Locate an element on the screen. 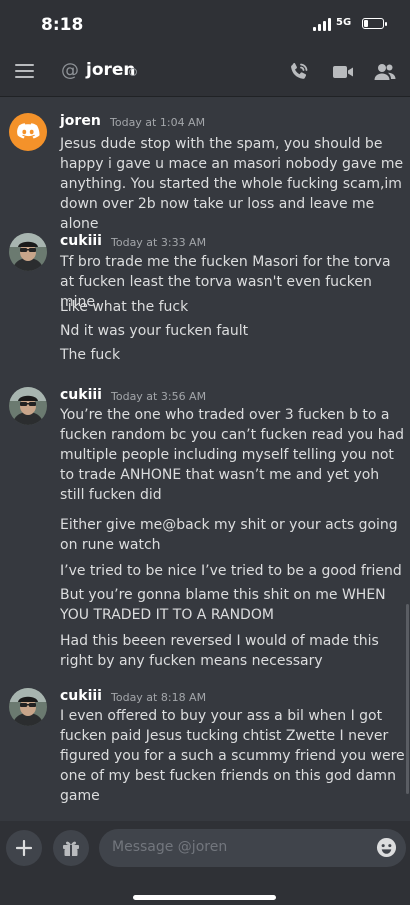  signal-icon is located at coordinates (322, 24).